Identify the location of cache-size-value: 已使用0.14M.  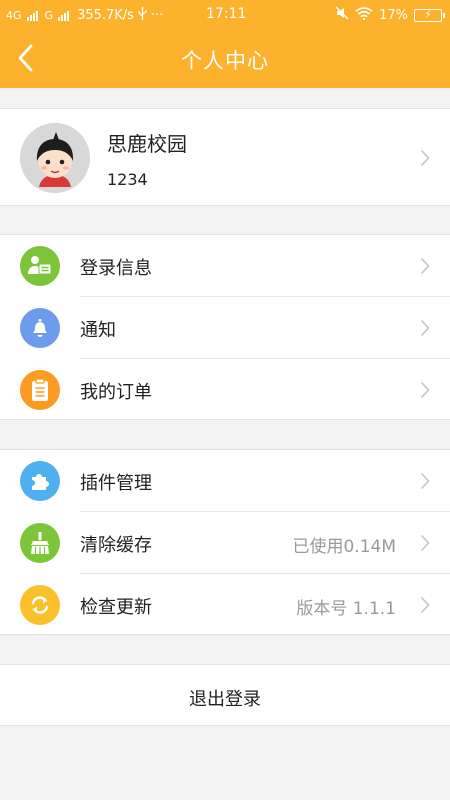
(344, 547).